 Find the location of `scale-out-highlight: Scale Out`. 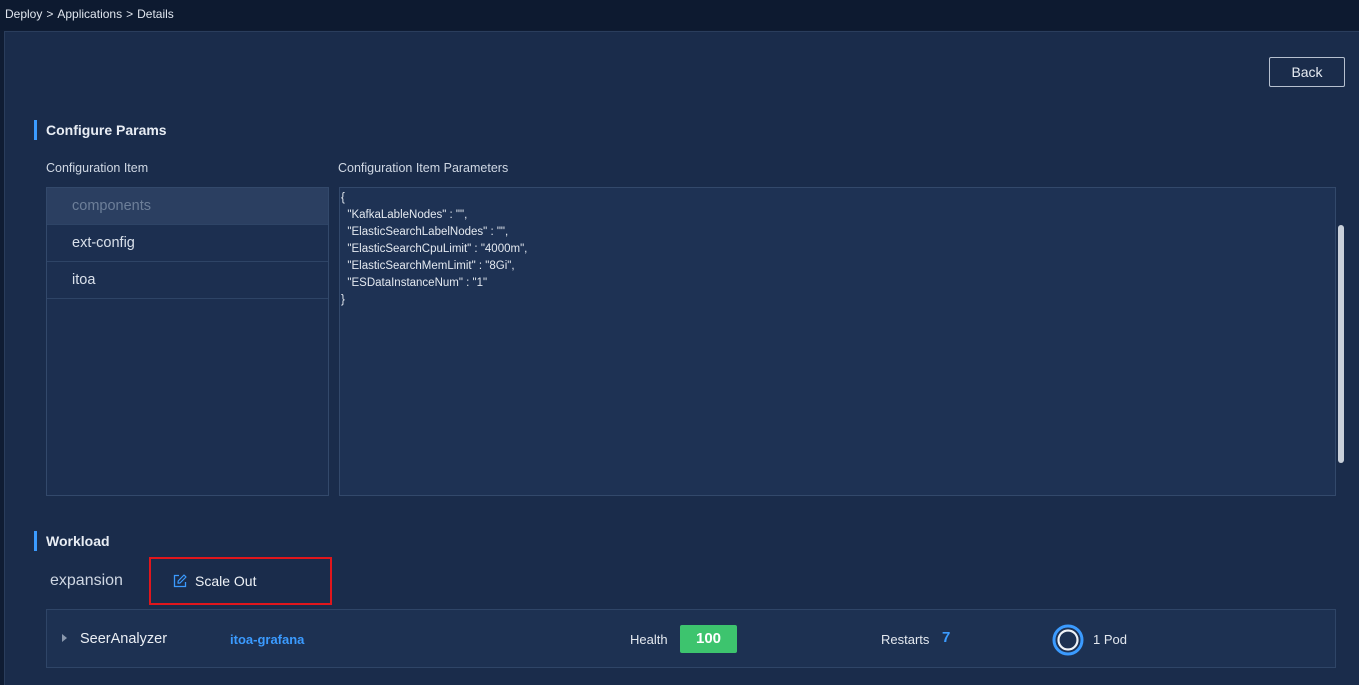

scale-out-highlight: Scale Out is located at coordinates (240, 581).